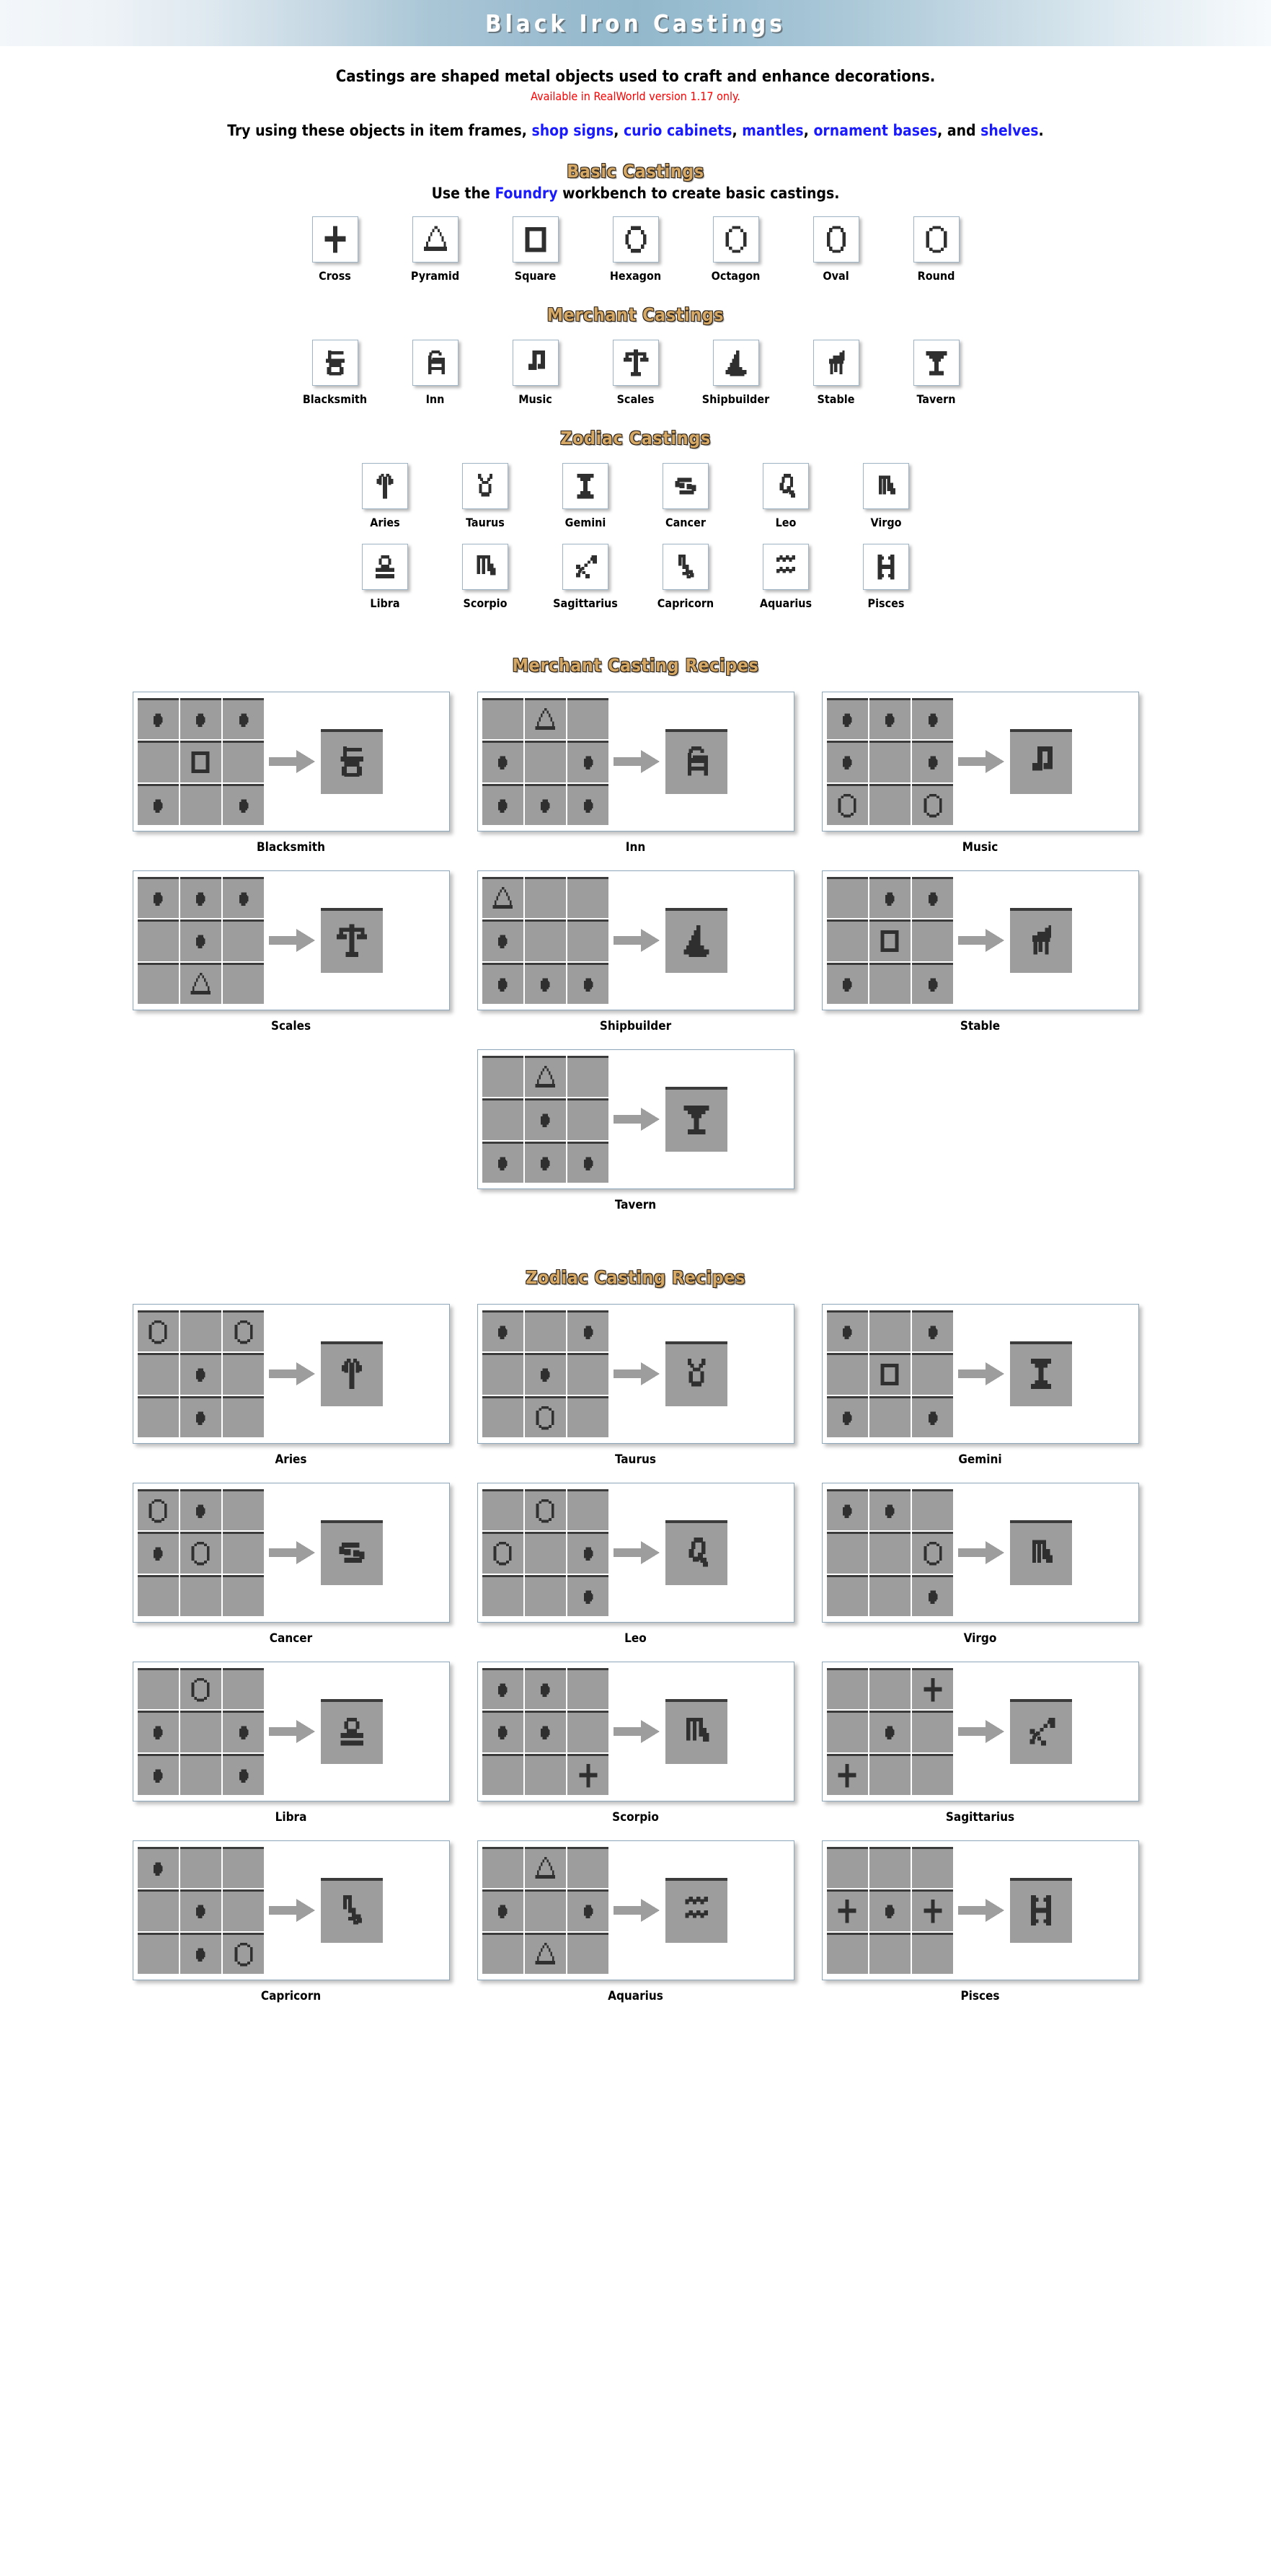 This screenshot has width=1271, height=2576. What do you see at coordinates (786, 577) in the screenshot?
I see `casting-item-aquarius: Aquarius` at bounding box center [786, 577].